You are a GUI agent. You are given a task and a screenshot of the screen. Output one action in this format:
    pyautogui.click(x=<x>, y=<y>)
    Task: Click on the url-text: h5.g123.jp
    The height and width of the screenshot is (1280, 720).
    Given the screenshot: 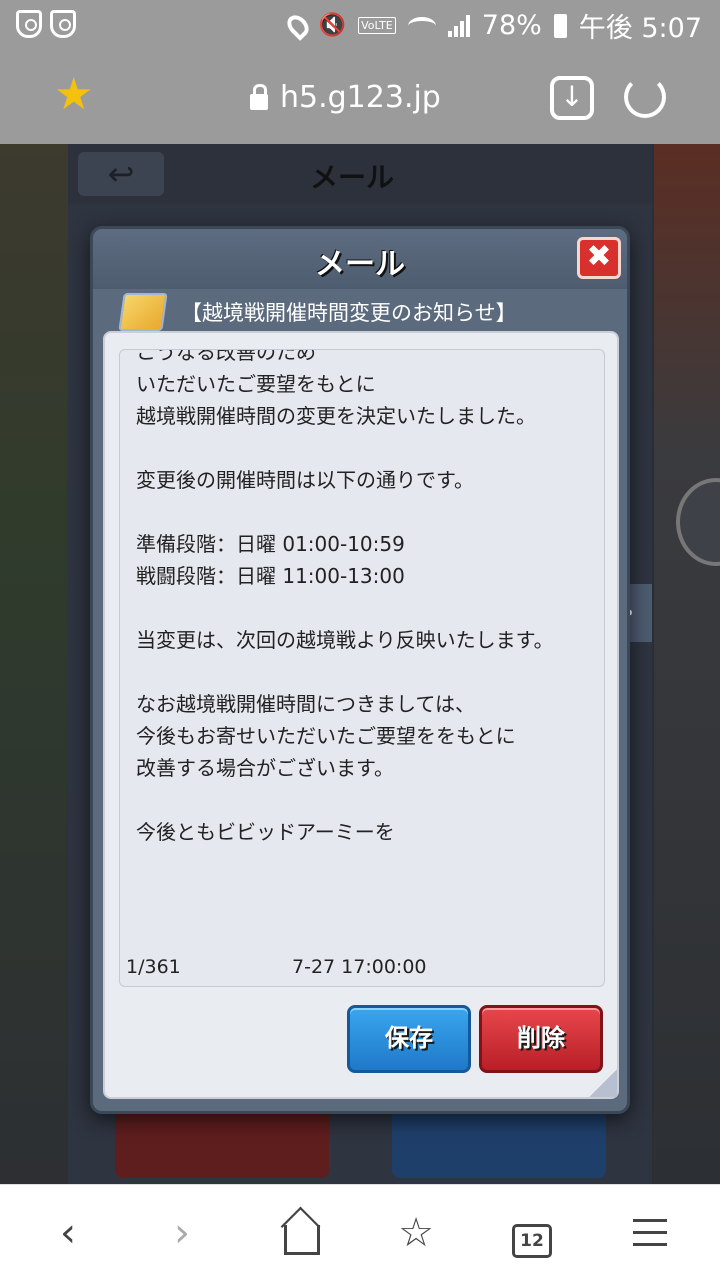 What is the action you would take?
    pyautogui.click(x=360, y=97)
    